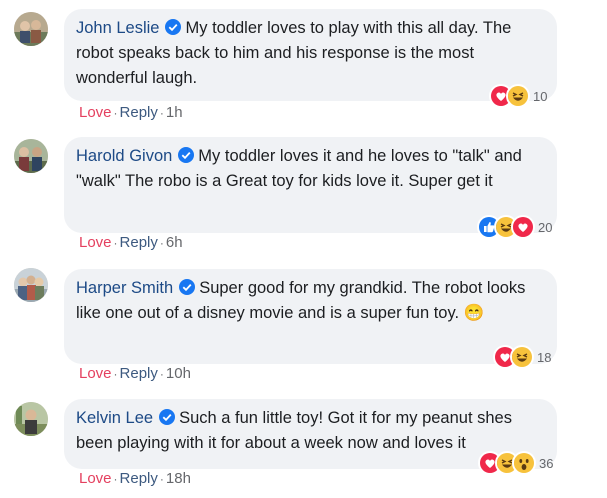 The height and width of the screenshot is (498, 607). Describe the element at coordinates (544, 357) in the screenshot. I see `reaction-count: 18` at that location.